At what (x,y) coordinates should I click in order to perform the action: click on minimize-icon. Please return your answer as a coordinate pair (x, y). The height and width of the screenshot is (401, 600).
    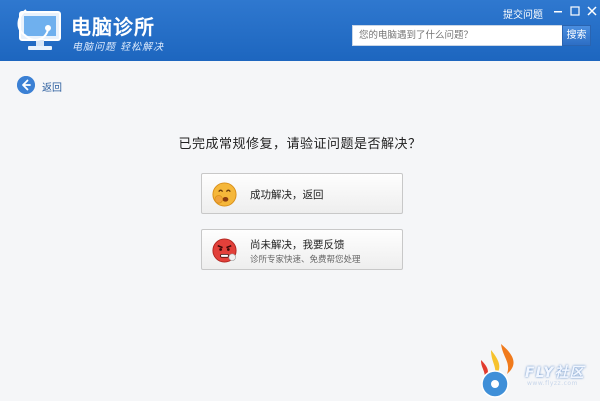
    Looking at the image, I should click on (558, 11).